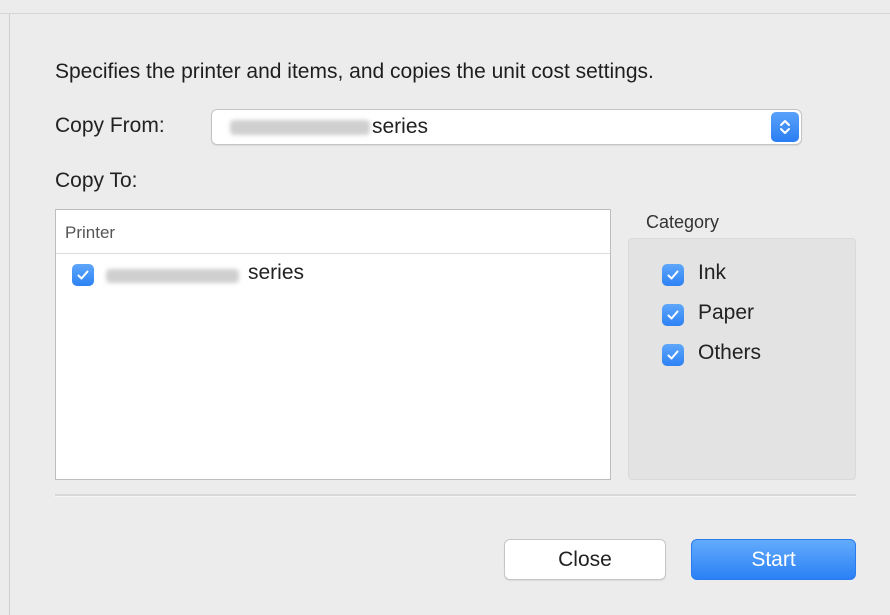 The height and width of the screenshot is (615, 890). What do you see at coordinates (683, 222) in the screenshot?
I see `category-title: Category` at bounding box center [683, 222].